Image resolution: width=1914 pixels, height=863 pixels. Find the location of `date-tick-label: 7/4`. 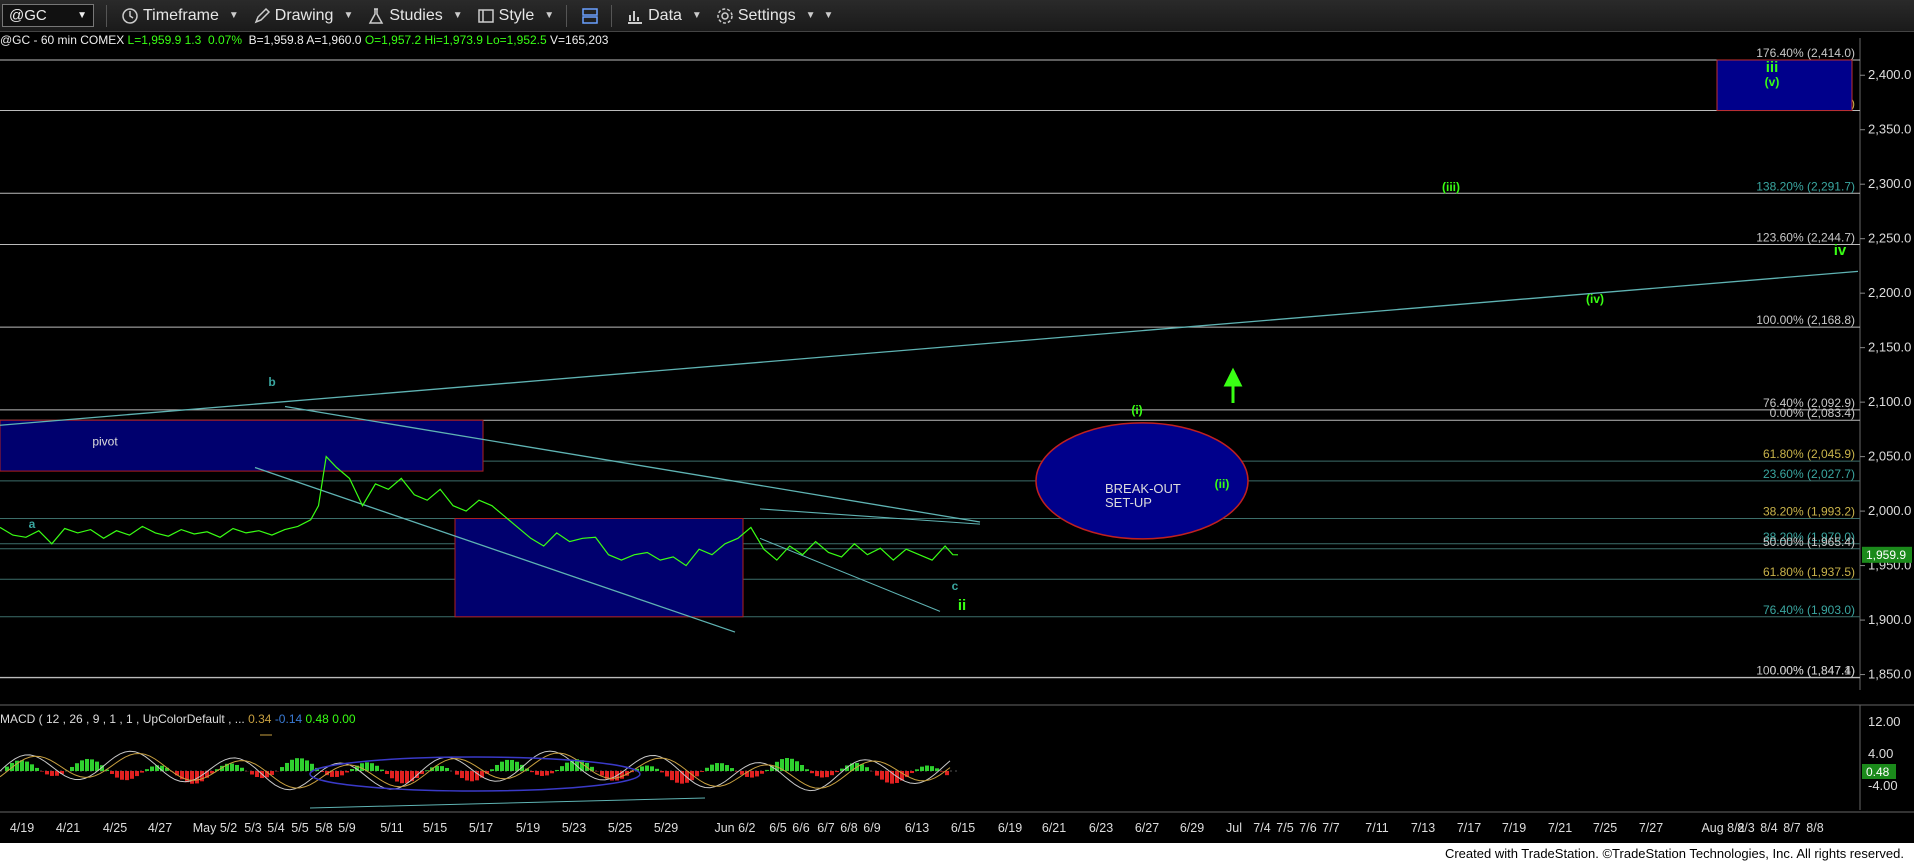

date-tick-label: 7/4 is located at coordinates (1261, 828).